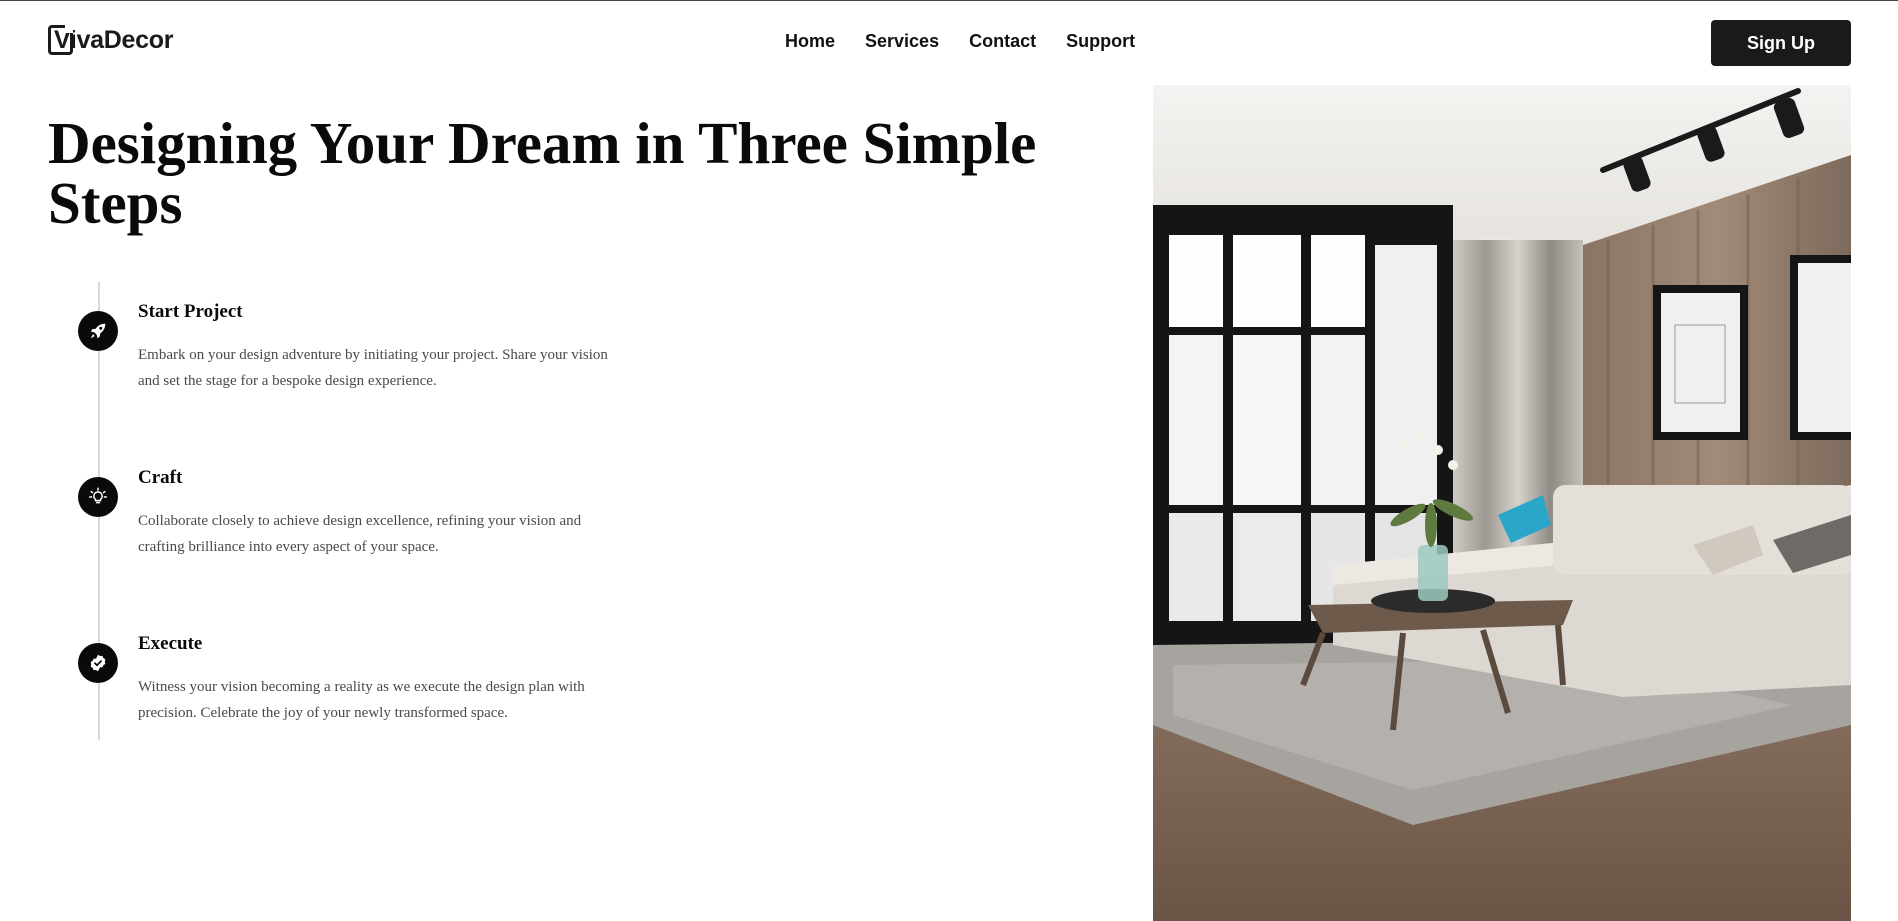 Image resolution: width=1898 pixels, height=921 pixels. I want to click on main-nav: Home Services Contact Support, so click(960, 41).